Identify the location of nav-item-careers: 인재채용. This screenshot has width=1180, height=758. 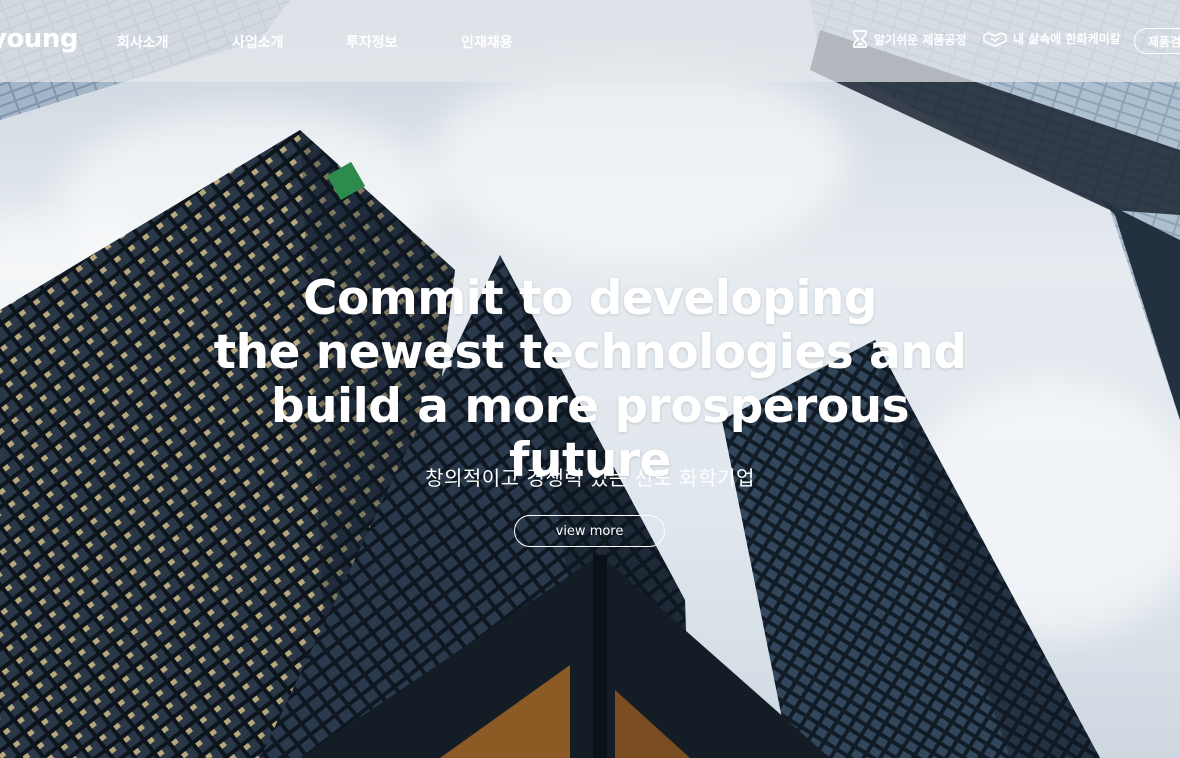
(487, 42).